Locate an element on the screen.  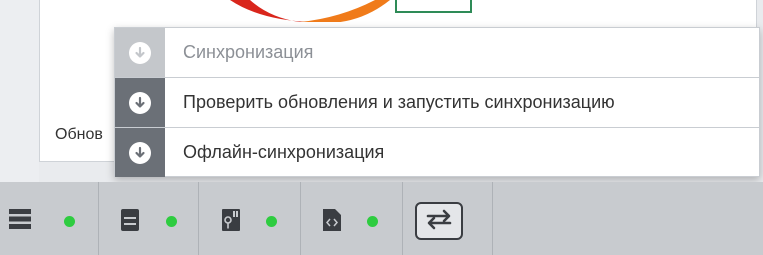
green-outlined-box is located at coordinates (433, 6).